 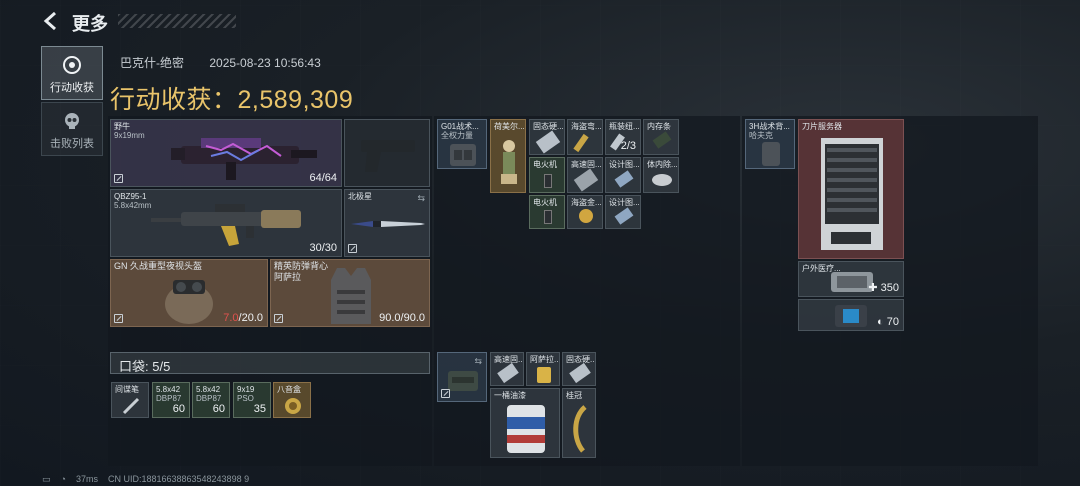 I want to click on title-hatch-decoration, so click(x=177, y=21).